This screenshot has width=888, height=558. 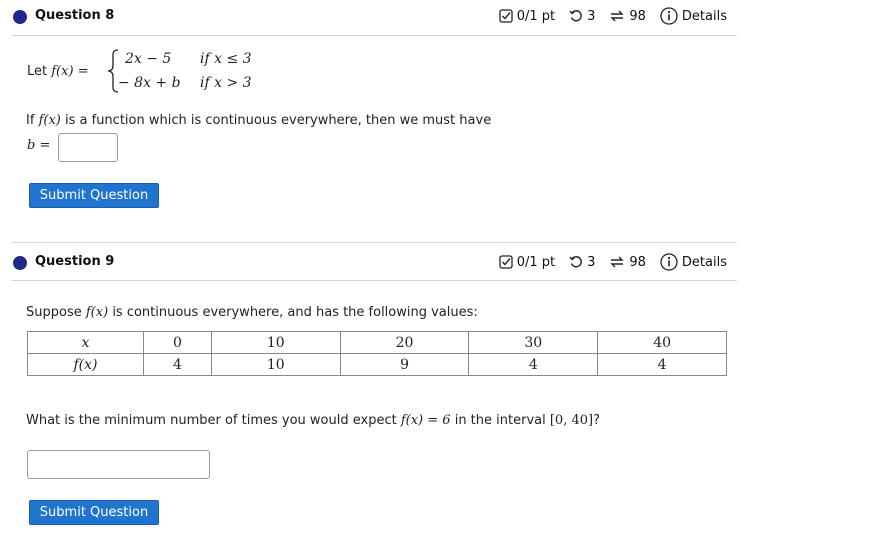 I want to click on answer-input-count, so click(x=118, y=464).